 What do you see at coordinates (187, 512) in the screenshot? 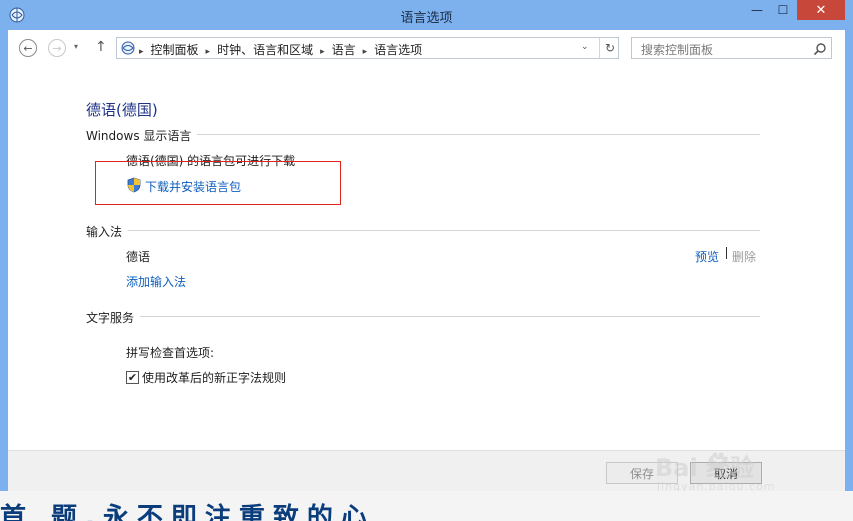
I see `bottom-caption-text: 首 题,永不即注重致的心` at bounding box center [187, 512].